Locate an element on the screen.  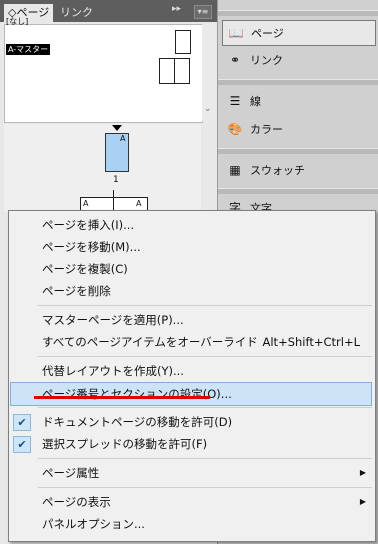
pages-icon: 📖 is located at coordinates (236, 33).